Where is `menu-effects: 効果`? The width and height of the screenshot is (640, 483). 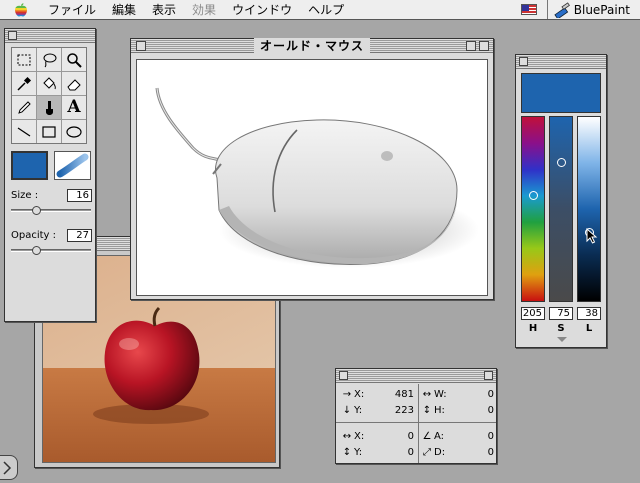 menu-effects: 効果 is located at coordinates (204, 10).